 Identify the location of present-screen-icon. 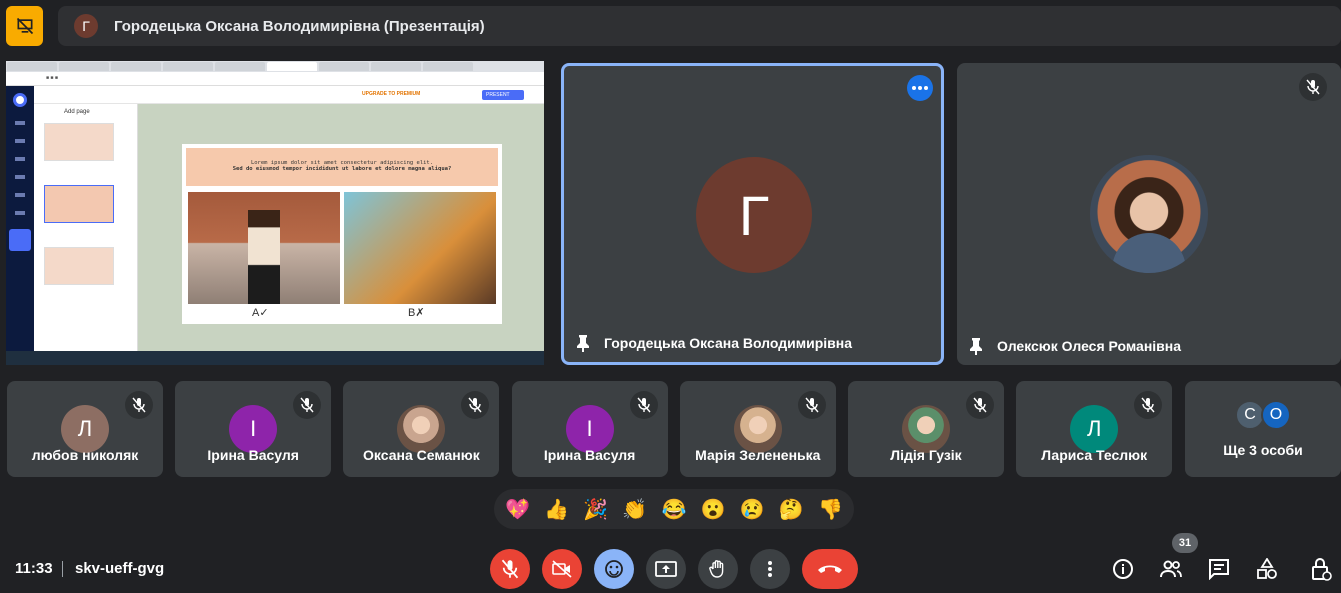
(666, 569).